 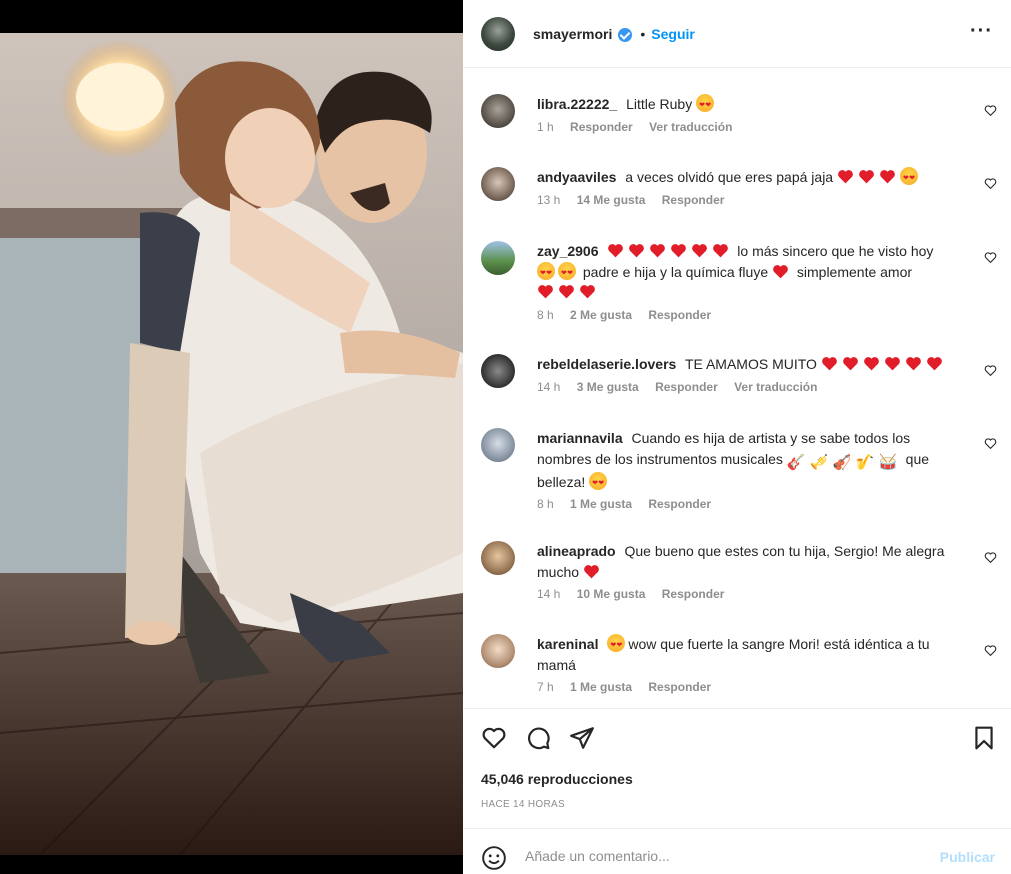 I want to click on saxophone-emoji-icon: 🎷, so click(x=865, y=462).